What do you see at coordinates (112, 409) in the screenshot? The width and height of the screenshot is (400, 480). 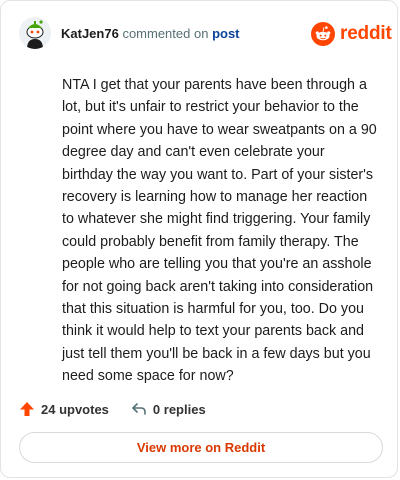 I see `comment-footer: 24 upvotes 0 replies` at bounding box center [112, 409].